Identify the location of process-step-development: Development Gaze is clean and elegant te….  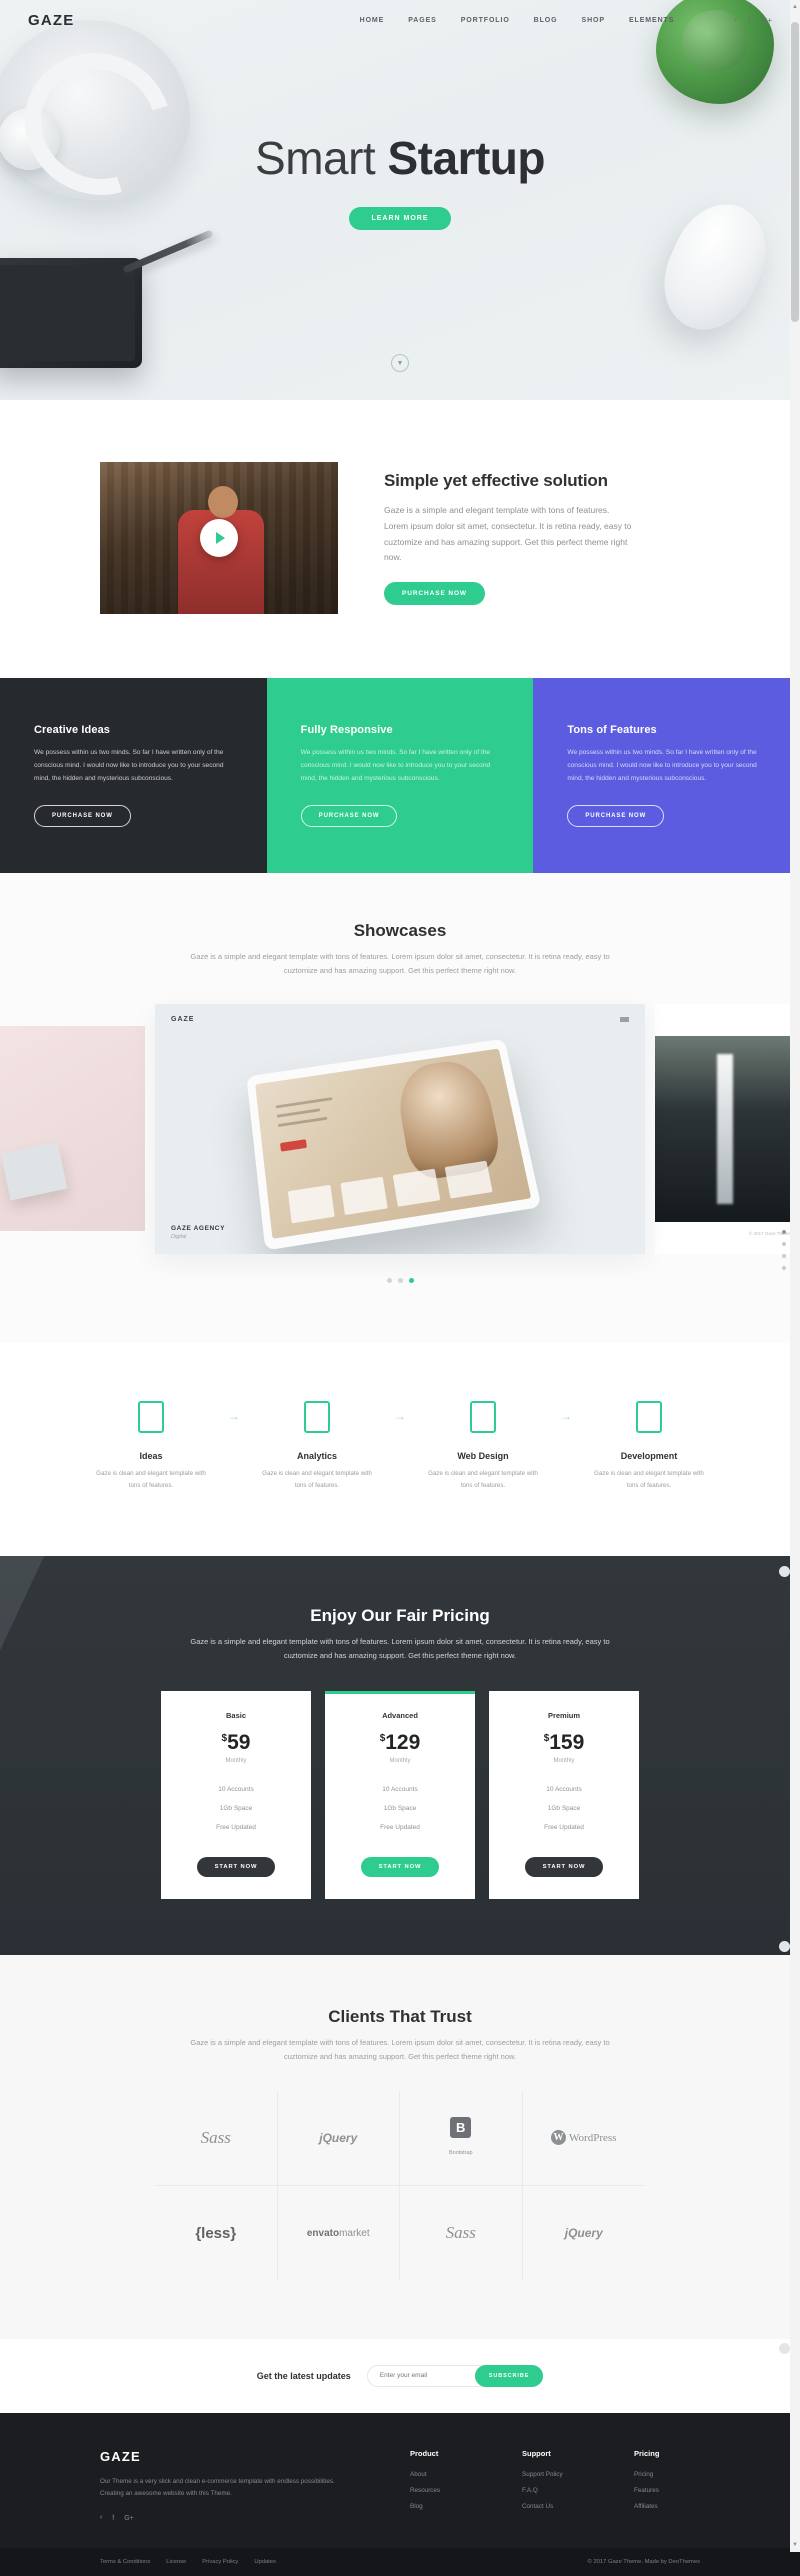
(649, 1446).